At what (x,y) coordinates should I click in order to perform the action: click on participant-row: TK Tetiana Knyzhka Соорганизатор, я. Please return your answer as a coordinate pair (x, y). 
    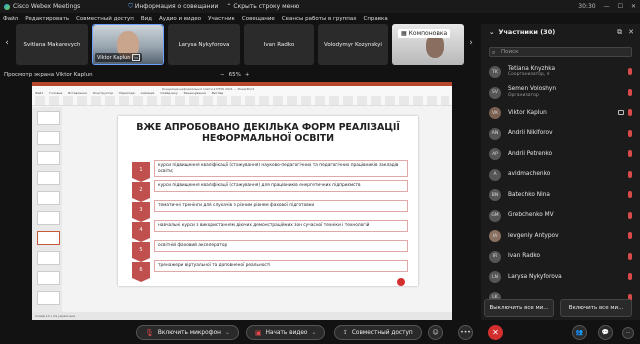
    Looking at the image, I should click on (561, 72).